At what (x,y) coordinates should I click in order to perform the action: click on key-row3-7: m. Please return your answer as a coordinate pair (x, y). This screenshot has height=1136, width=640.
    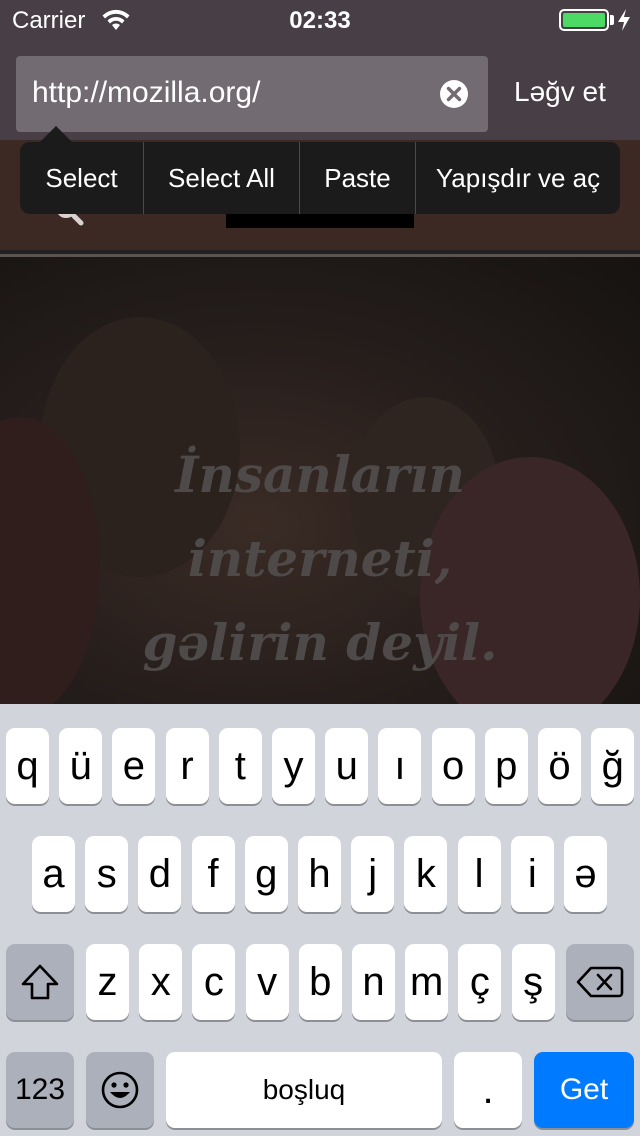
    Looking at the image, I should click on (427, 982).